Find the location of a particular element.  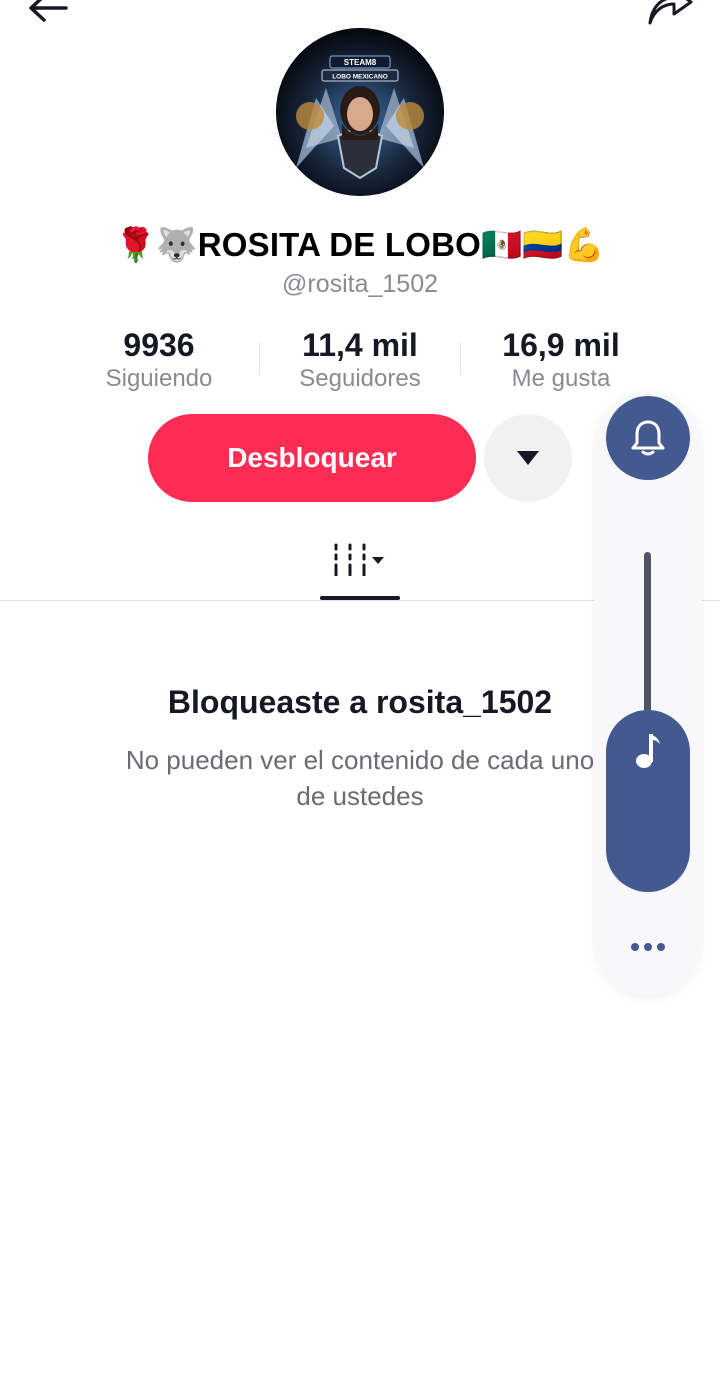

username: @rosita_1502 is located at coordinates (360, 284).